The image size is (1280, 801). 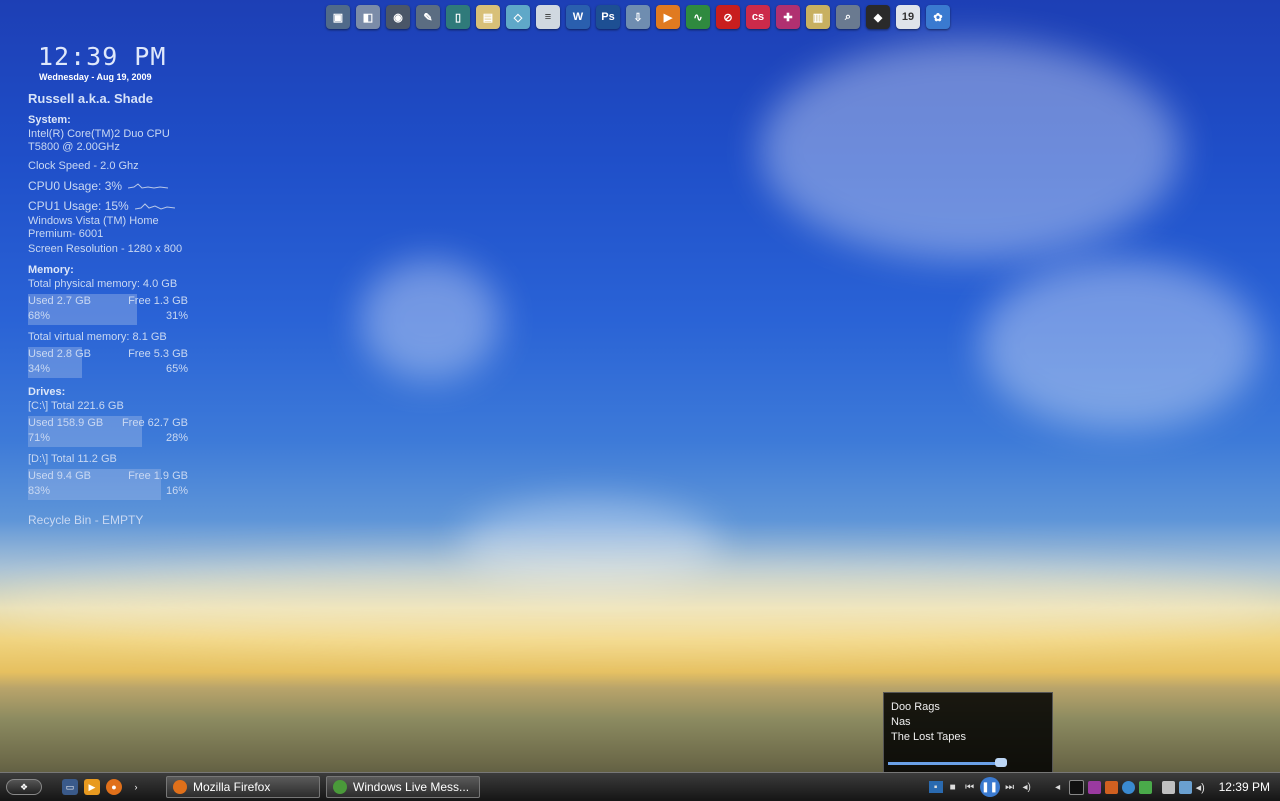 What do you see at coordinates (108, 362) in the screenshot?
I see `virtual-memory-meter: Used 2.8 GB Free 5.3 GB 34% 65%` at bounding box center [108, 362].